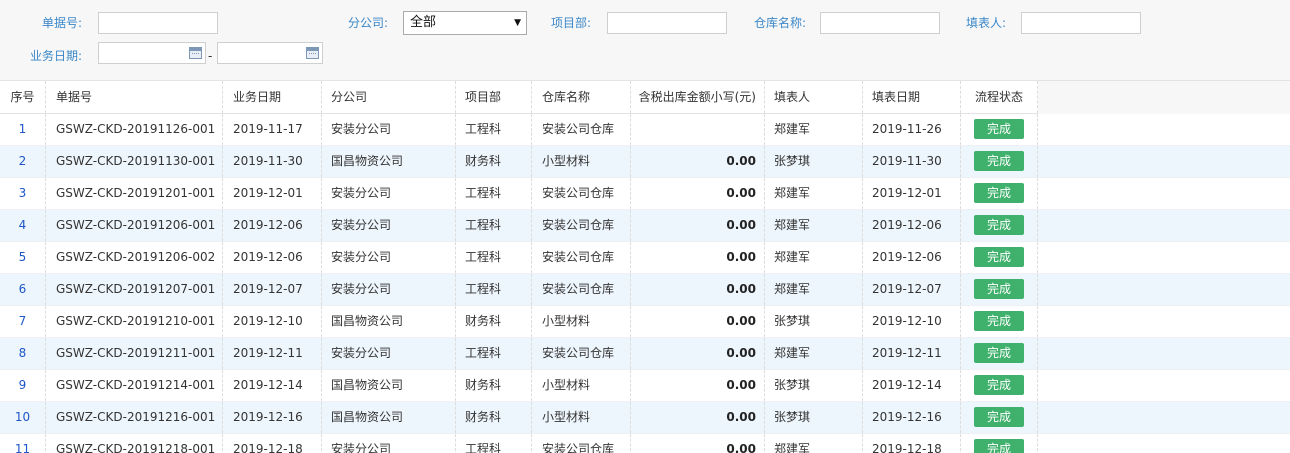 This screenshot has height=453, width=1290. What do you see at coordinates (814, 97) in the screenshot?
I see `filler-header: 填表人` at bounding box center [814, 97].